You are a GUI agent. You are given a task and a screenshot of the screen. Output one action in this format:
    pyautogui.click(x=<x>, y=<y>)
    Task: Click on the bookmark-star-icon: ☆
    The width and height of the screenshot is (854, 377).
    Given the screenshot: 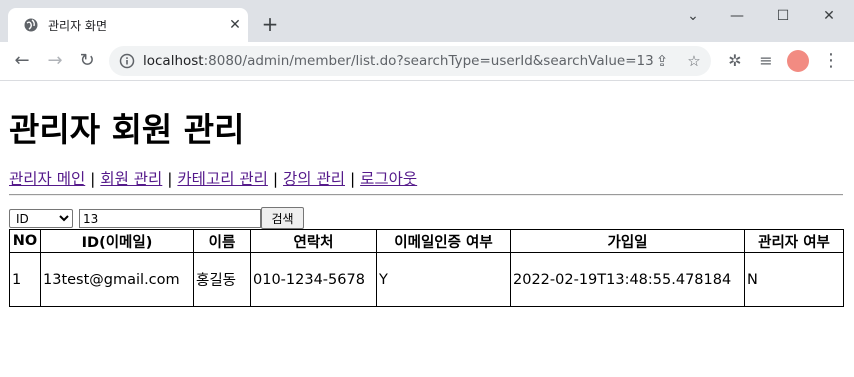 What is the action you would take?
    pyautogui.click(x=694, y=61)
    